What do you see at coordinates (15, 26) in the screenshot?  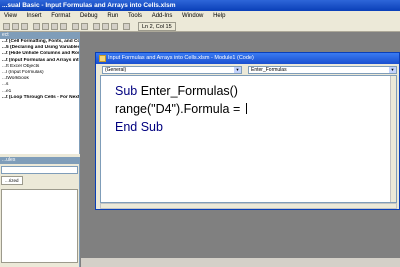 I see `insert-module-icon` at bounding box center [15, 26].